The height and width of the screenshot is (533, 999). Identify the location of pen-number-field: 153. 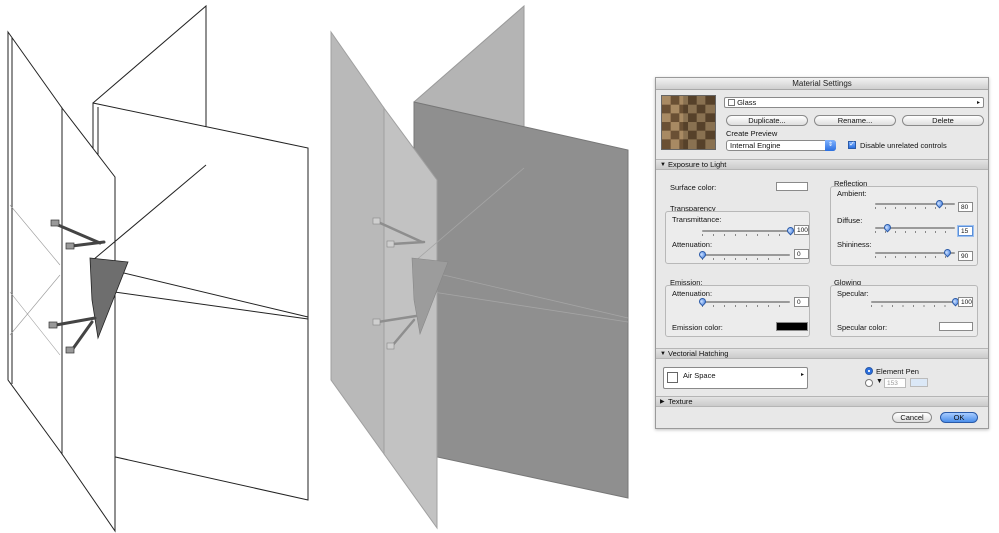
(895, 383).